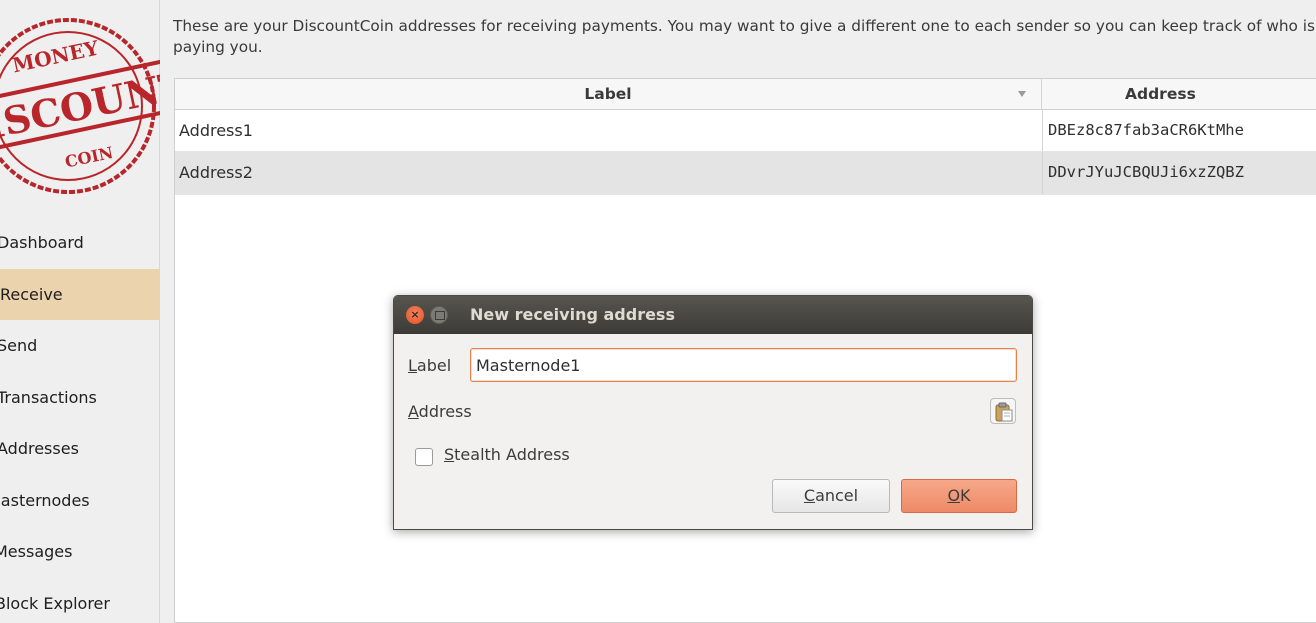 This screenshot has height=623, width=1316. Describe the element at coordinates (434, 365) in the screenshot. I see `label-text: abel` at that location.